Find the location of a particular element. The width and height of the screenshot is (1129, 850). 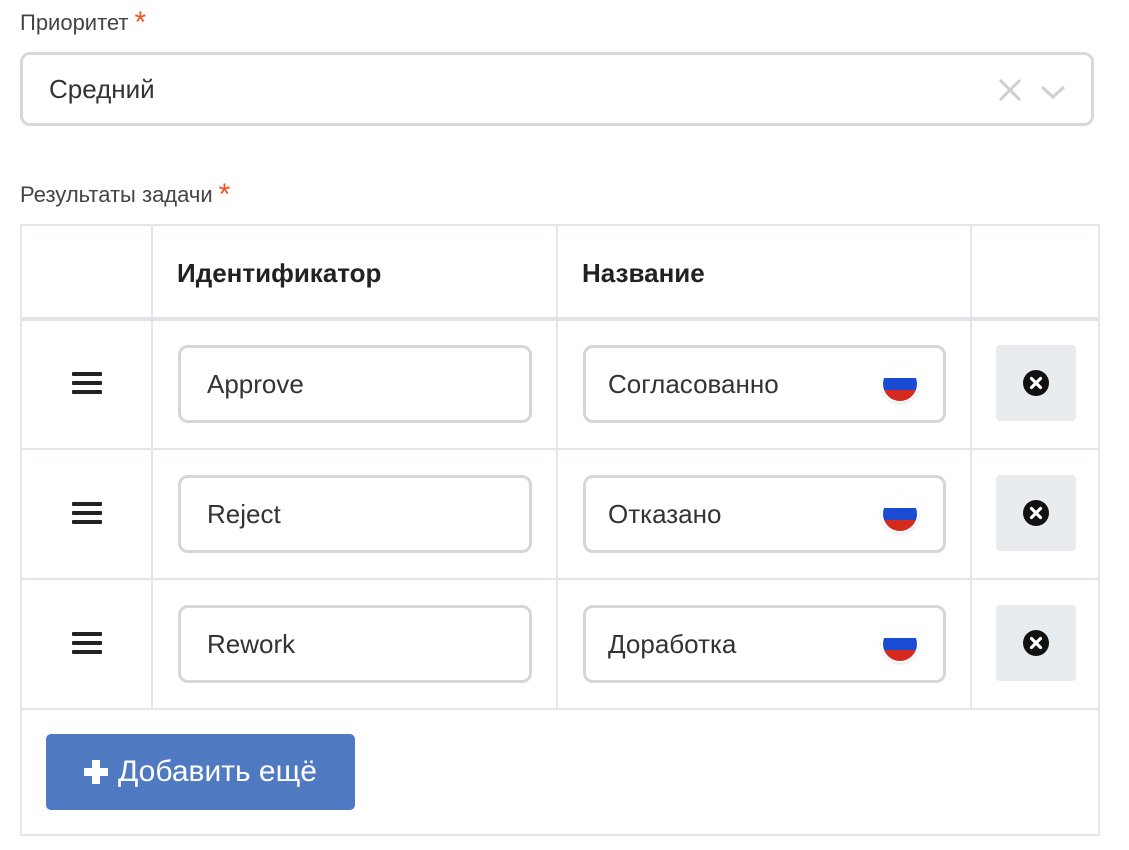

close-icon is located at coordinates (1010, 90).